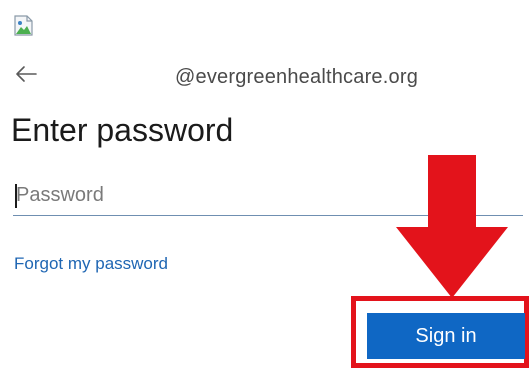 This screenshot has width=532, height=373. I want to click on back-arrow-icon, so click(26, 74).